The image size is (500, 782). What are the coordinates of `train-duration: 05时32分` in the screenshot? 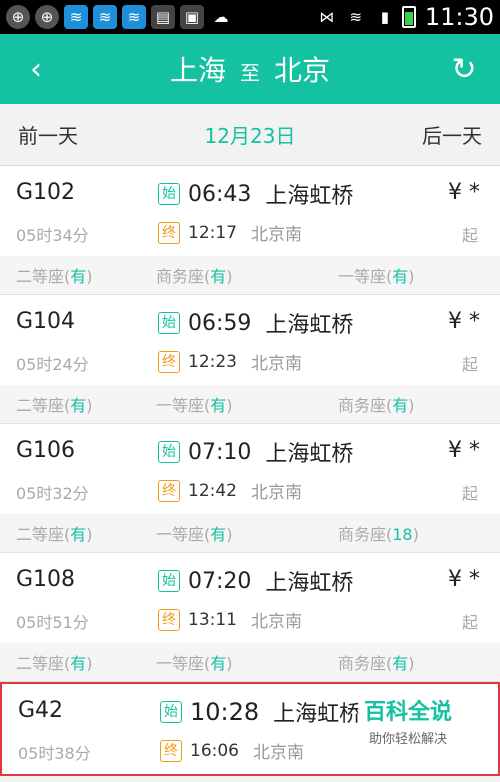 It's located at (52, 493).